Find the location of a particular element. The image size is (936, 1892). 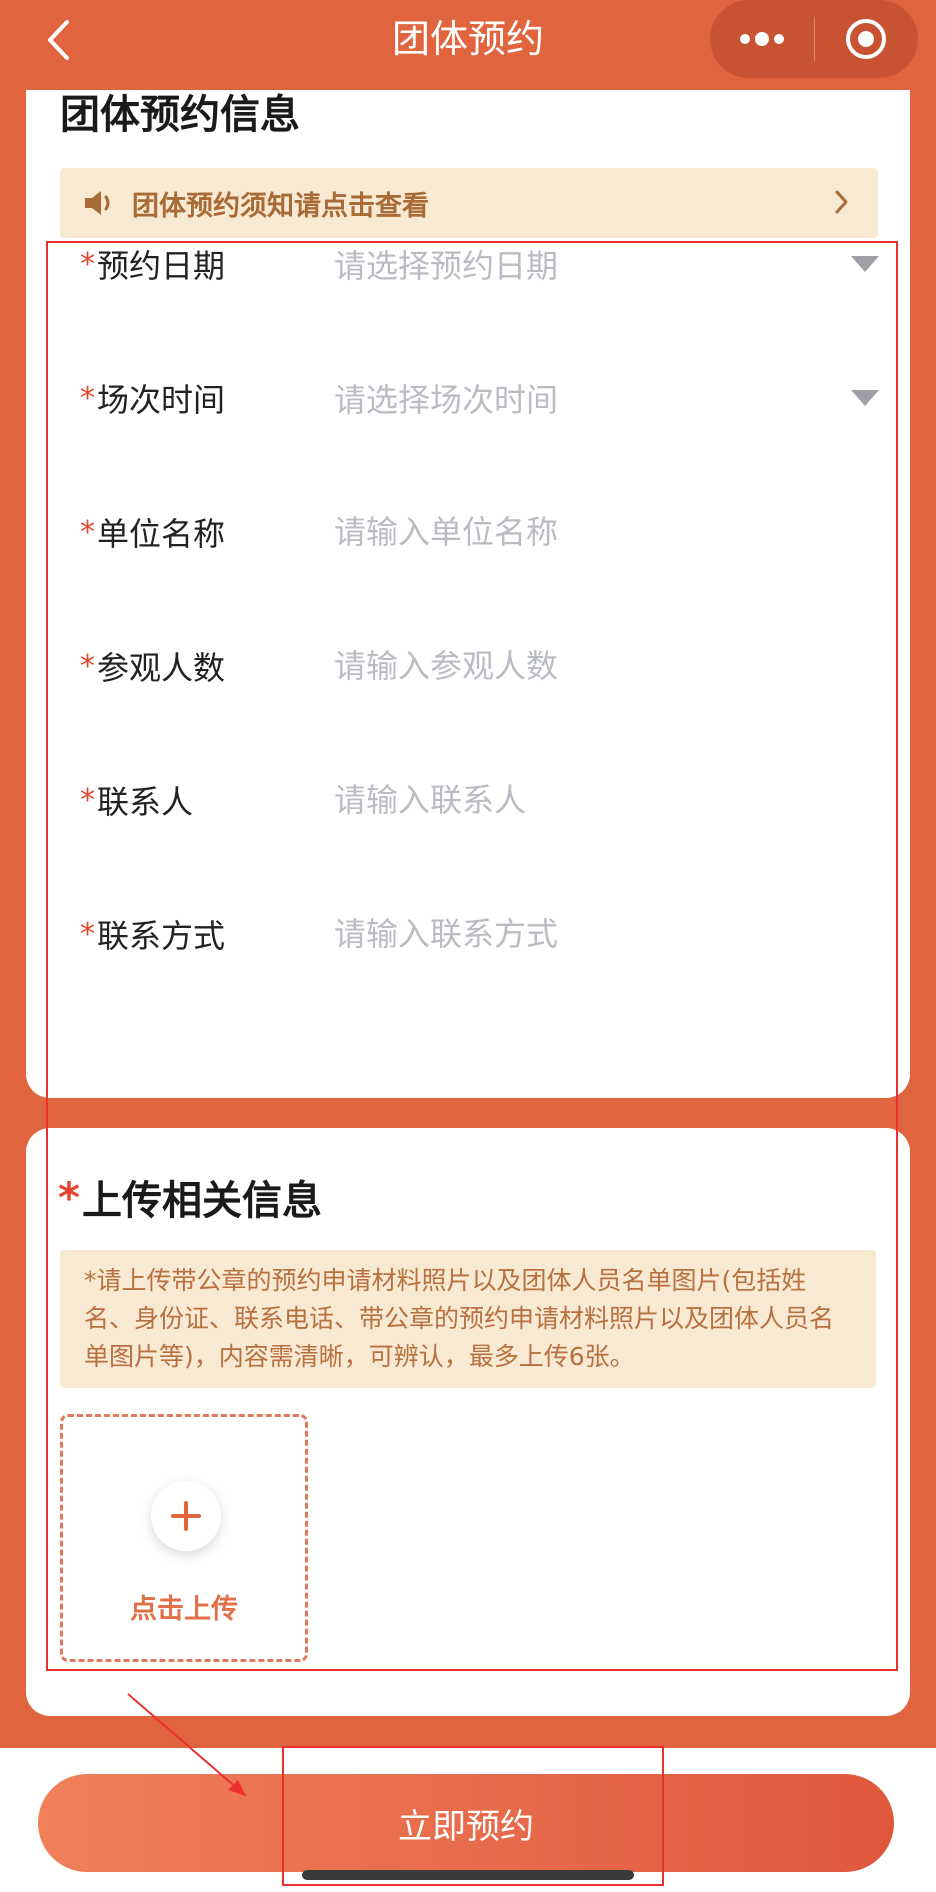

form-row-organization: * 单位名称 is located at coordinates (480, 532).